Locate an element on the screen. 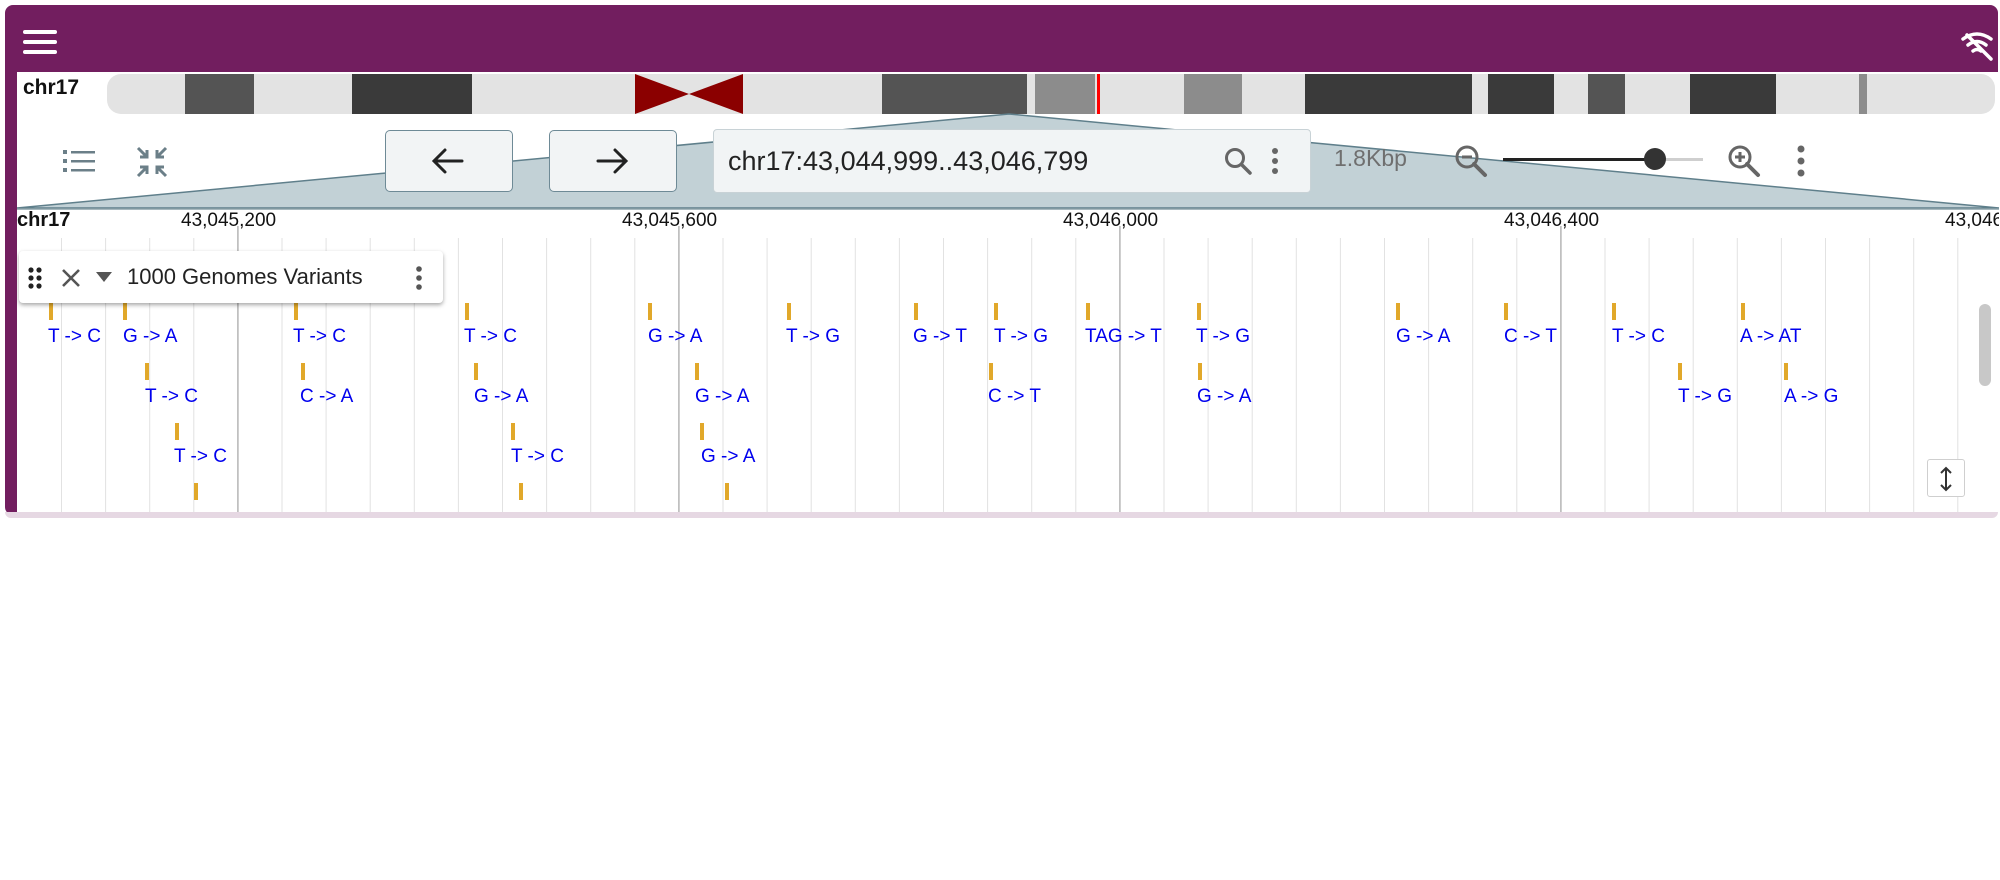  collapse-arrows-icon is located at coordinates (152, 162).